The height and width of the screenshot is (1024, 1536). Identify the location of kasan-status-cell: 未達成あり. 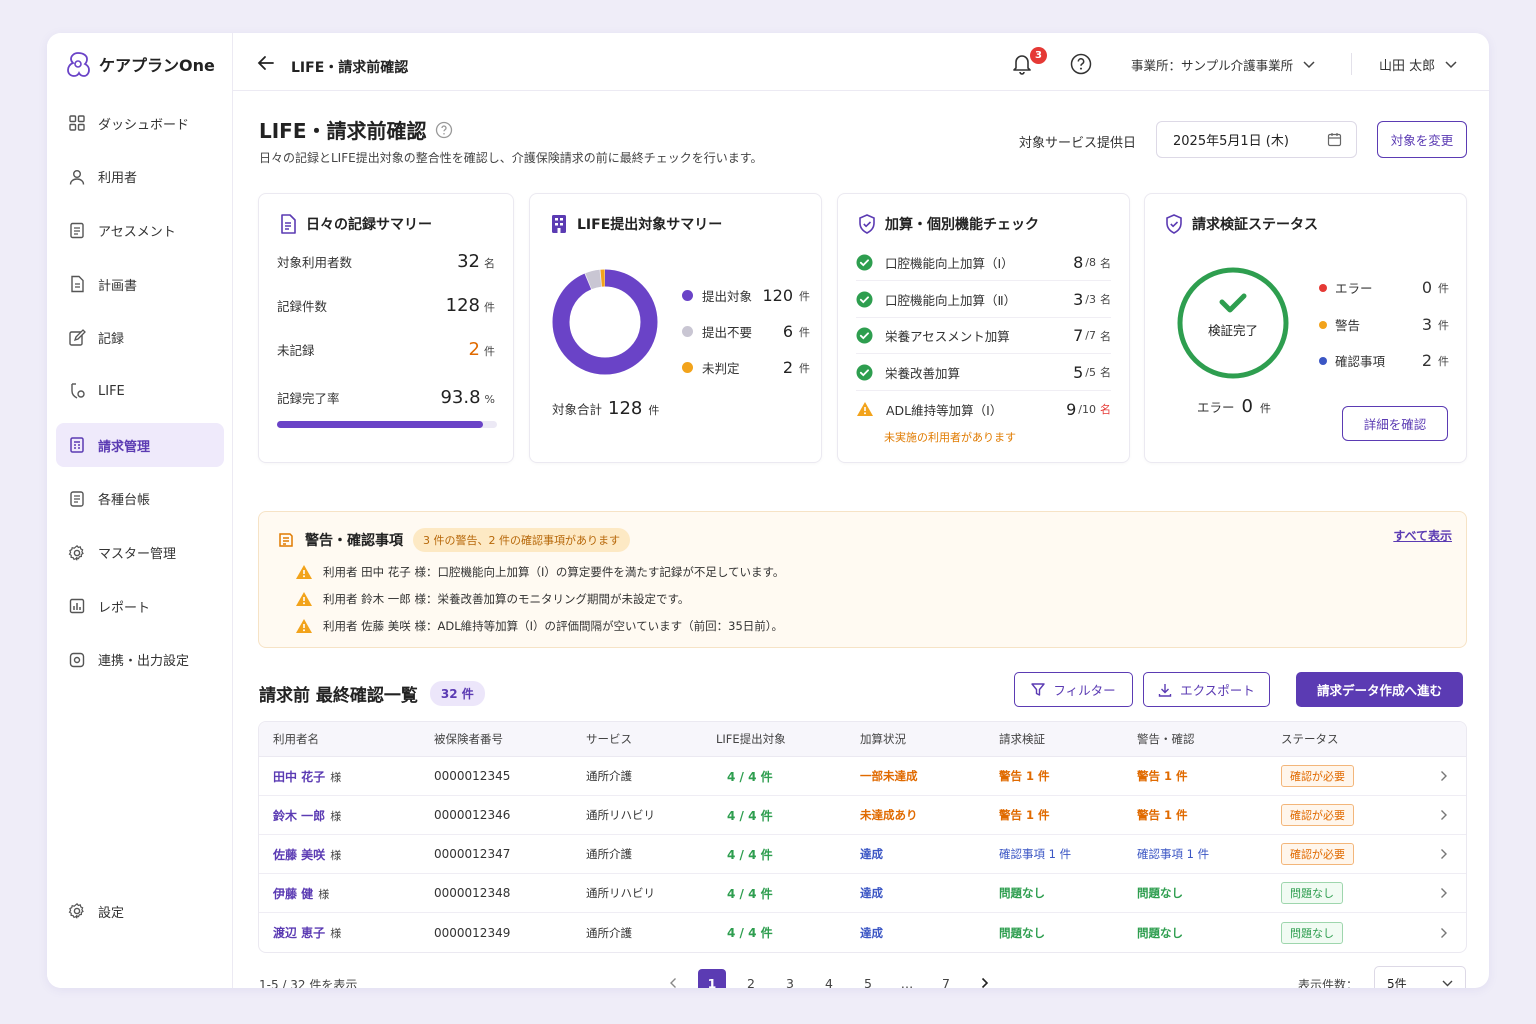
(889, 815).